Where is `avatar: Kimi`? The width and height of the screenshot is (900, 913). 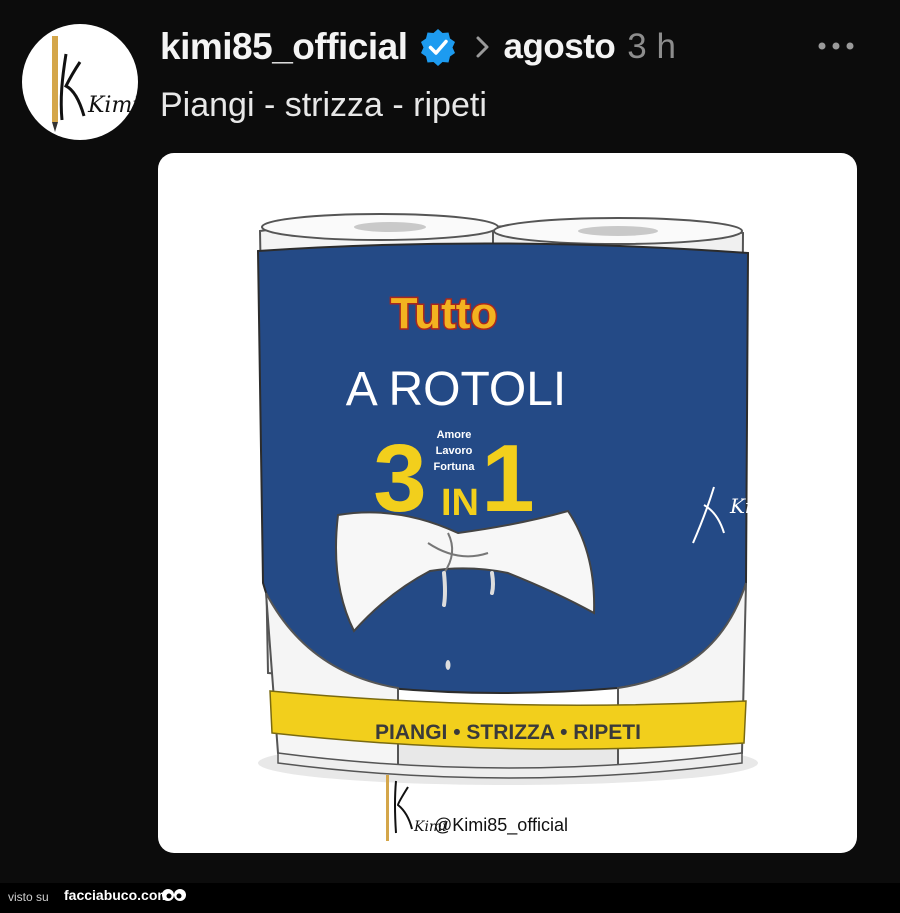 avatar: Kimi is located at coordinates (80, 82).